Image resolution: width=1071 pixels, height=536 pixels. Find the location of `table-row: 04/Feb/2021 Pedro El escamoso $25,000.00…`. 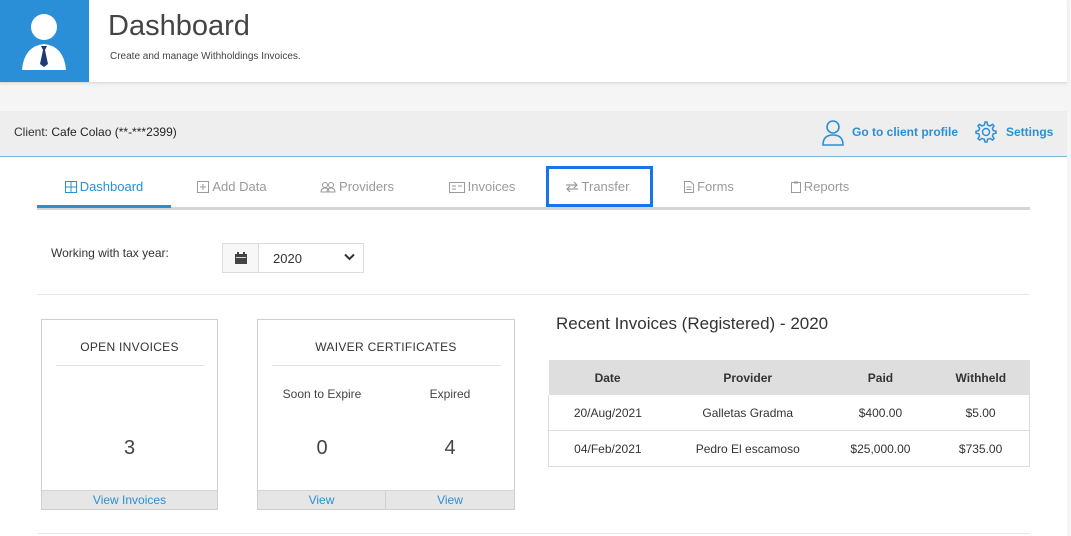

table-row: 04/Feb/2021 Pedro El escamoso $25,000.00… is located at coordinates (789, 448).